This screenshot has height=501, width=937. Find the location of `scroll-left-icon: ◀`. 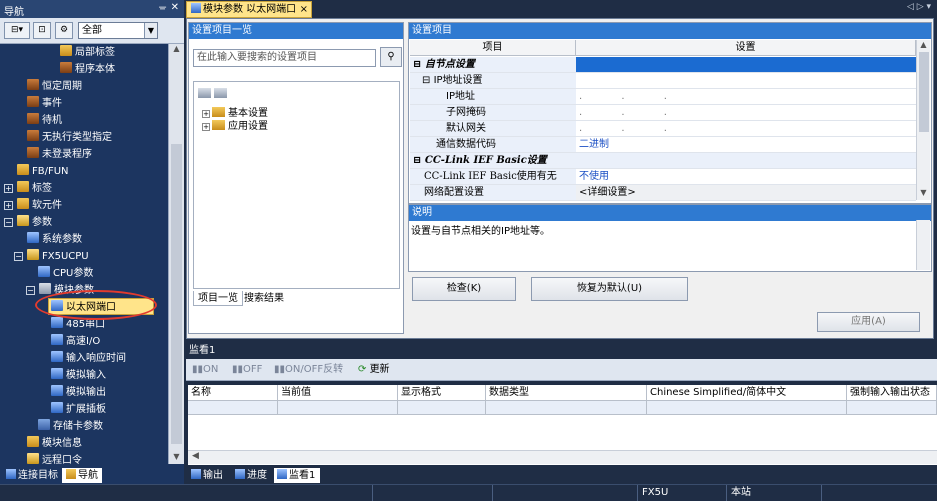

scroll-left-icon: ◀ is located at coordinates (195, 456).